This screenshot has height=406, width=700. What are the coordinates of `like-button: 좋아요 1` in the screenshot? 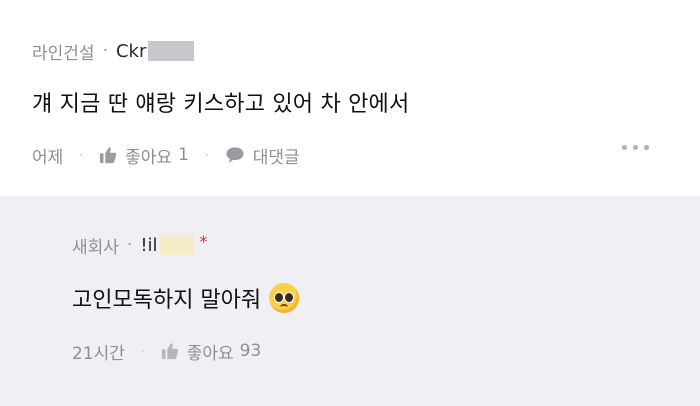 It's located at (144, 155).